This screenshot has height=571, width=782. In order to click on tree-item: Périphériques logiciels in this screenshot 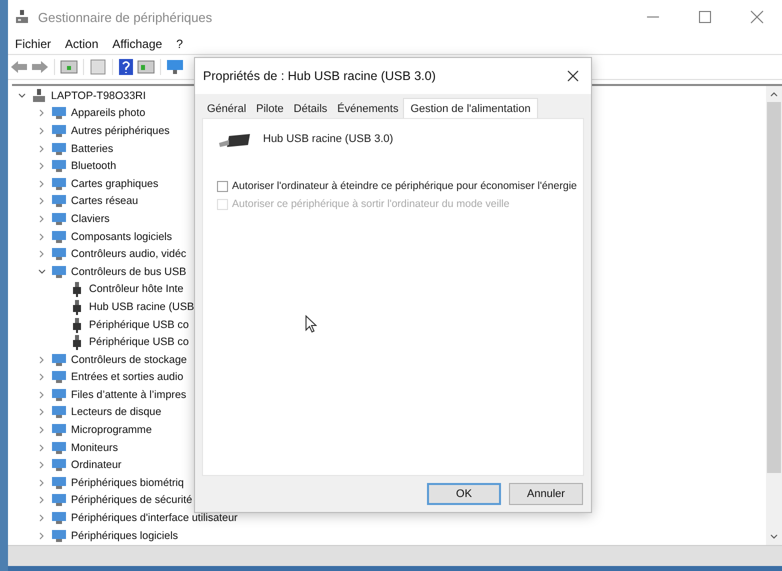, I will do `click(124, 536)`.